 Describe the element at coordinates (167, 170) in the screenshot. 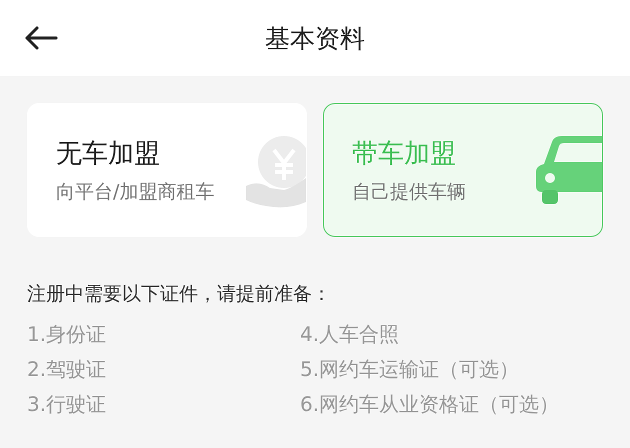

I see `join-option-card: 无车加盟 向平台/加盟商租车` at that location.